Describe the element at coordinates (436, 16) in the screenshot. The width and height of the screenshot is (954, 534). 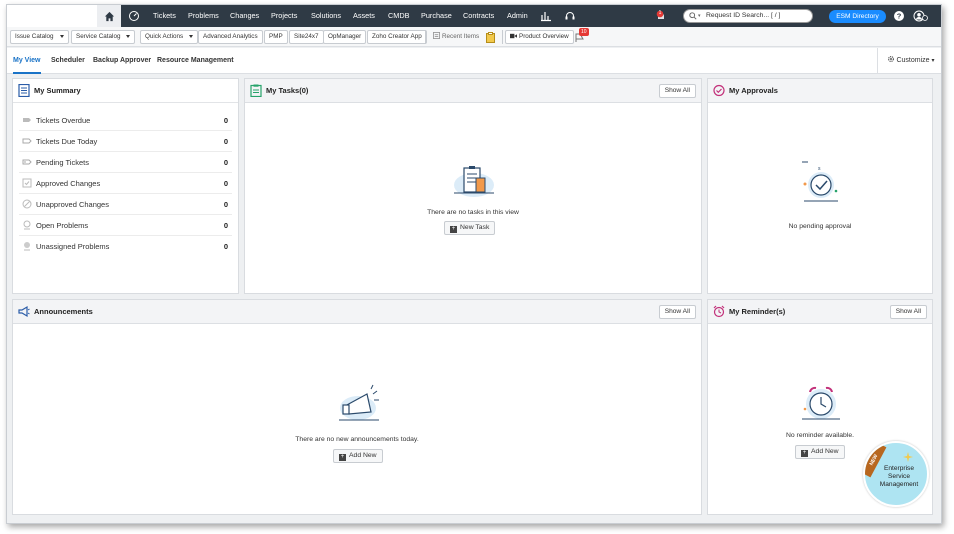
I see `nav-purchase: Purchase` at that location.